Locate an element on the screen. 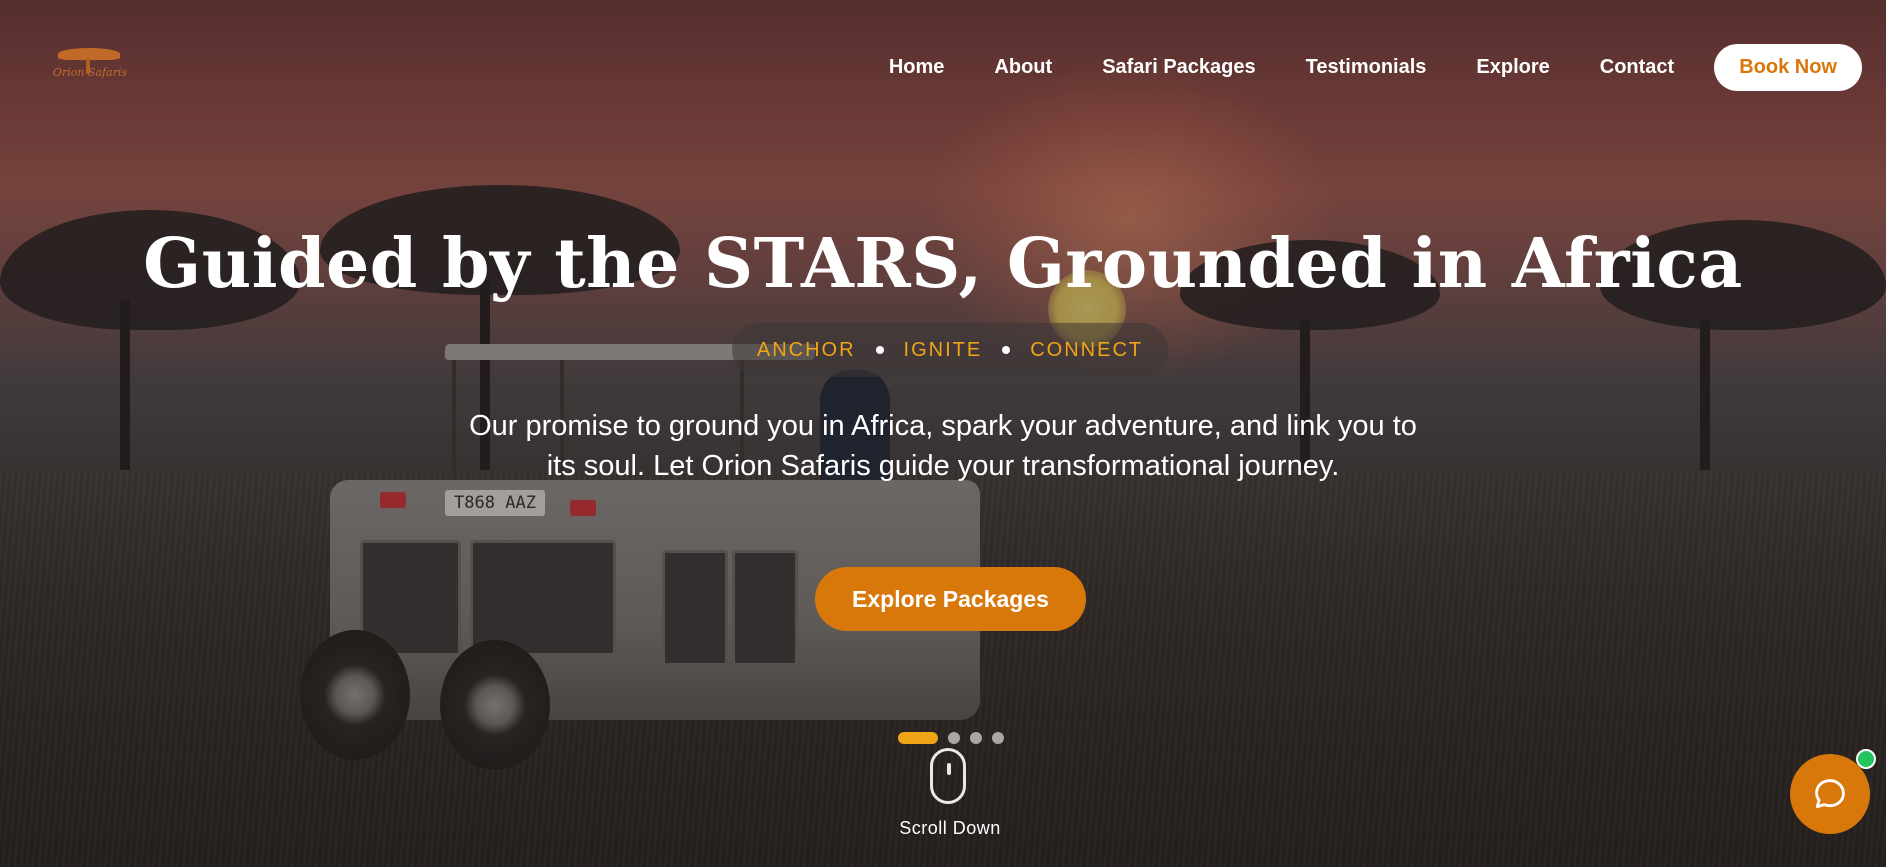 Image resolution: width=1886 pixels, height=867 pixels. explore-packages-button: Explore Packages is located at coordinates (950, 599).